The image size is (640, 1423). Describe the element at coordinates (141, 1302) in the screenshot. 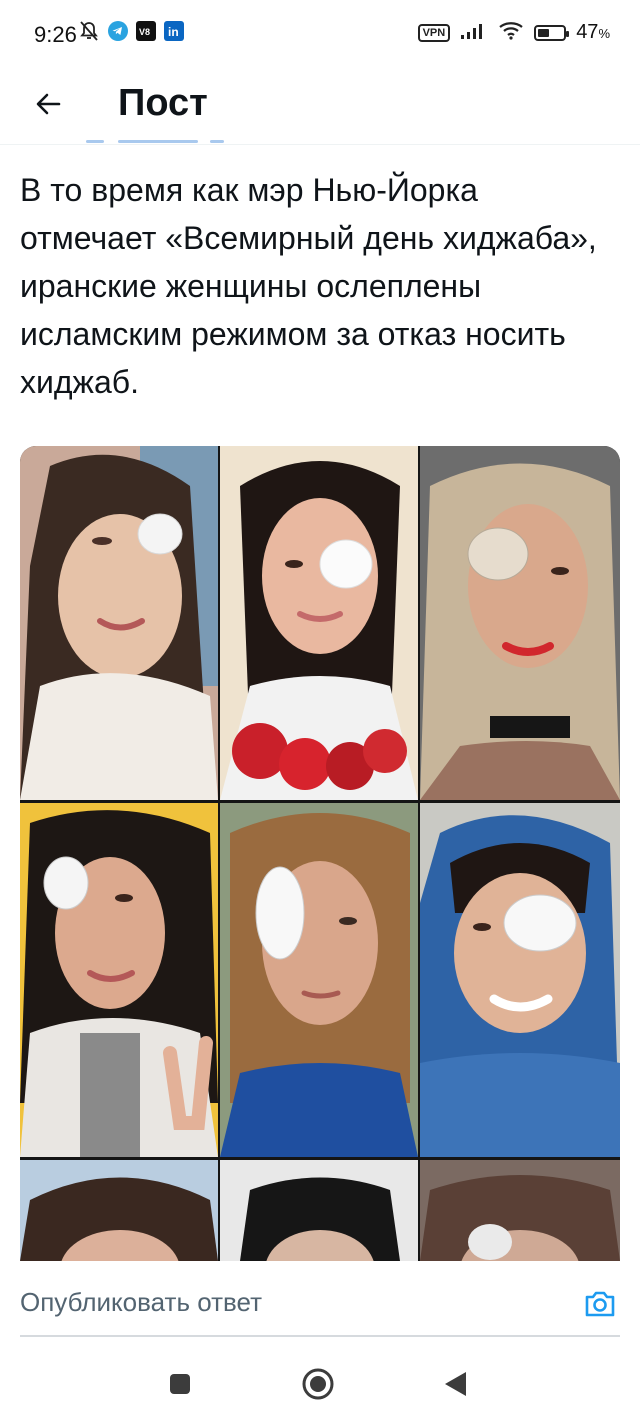

I see `reply-input: Опубликовать ответ` at that location.